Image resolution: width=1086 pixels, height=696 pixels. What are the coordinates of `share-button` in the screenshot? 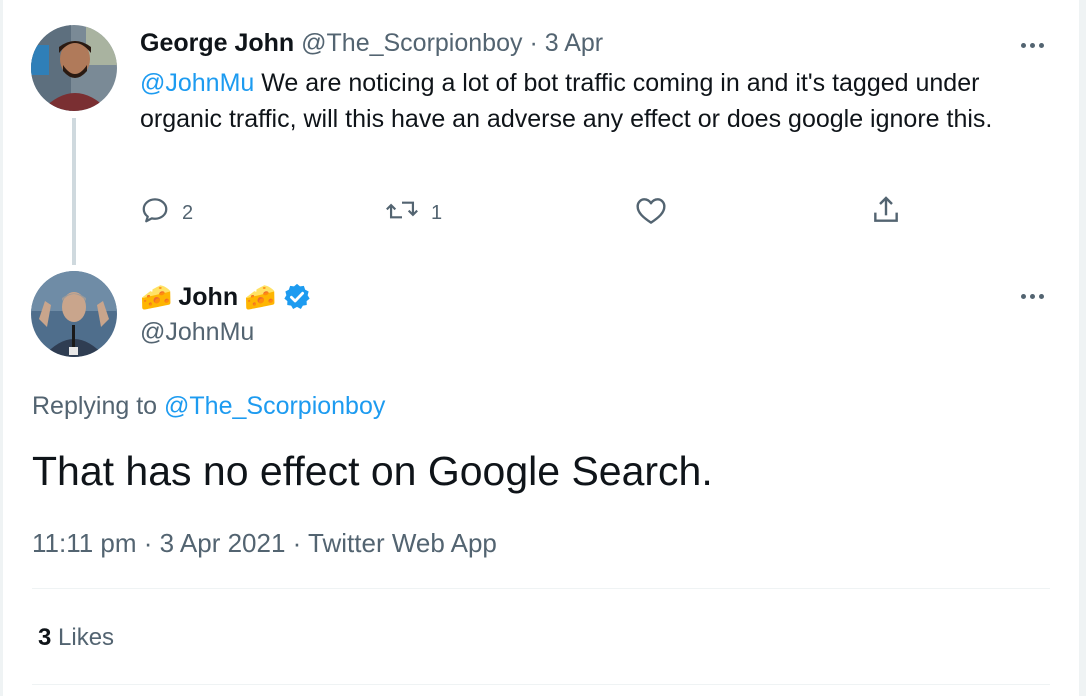 It's located at (886, 213).